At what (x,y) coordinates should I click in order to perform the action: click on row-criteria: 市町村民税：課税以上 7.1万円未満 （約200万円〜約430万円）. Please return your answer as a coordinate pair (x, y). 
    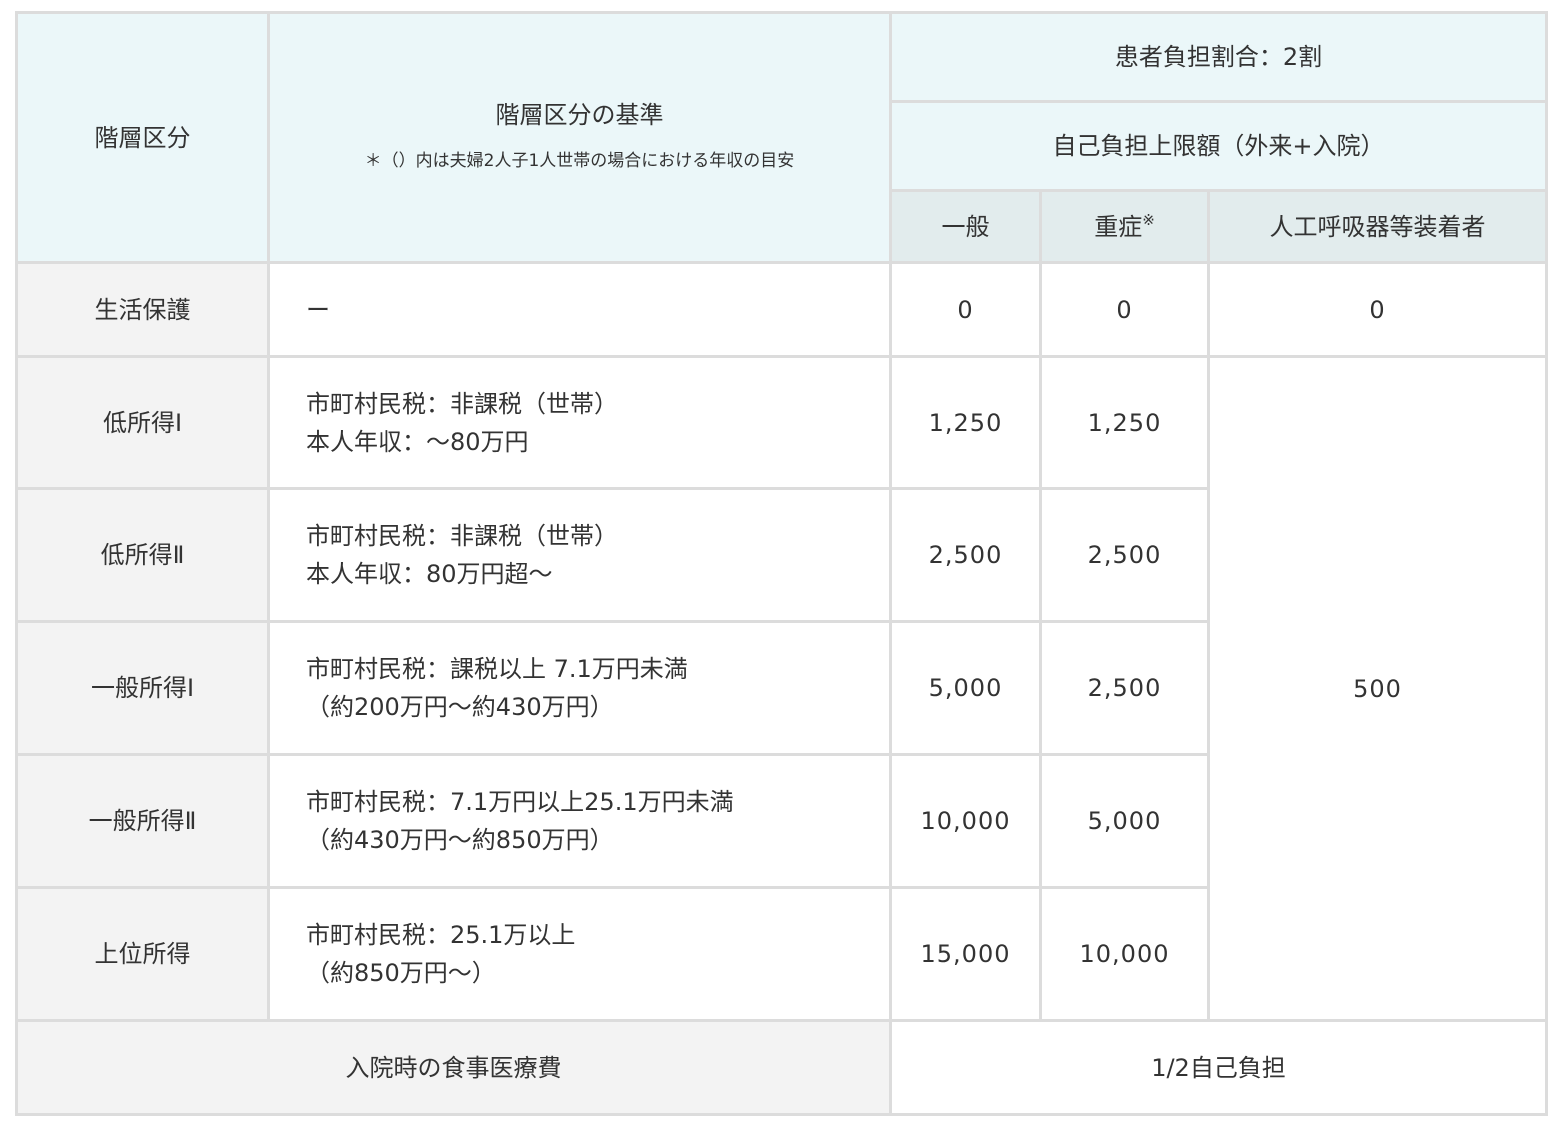
    Looking at the image, I should click on (579, 688).